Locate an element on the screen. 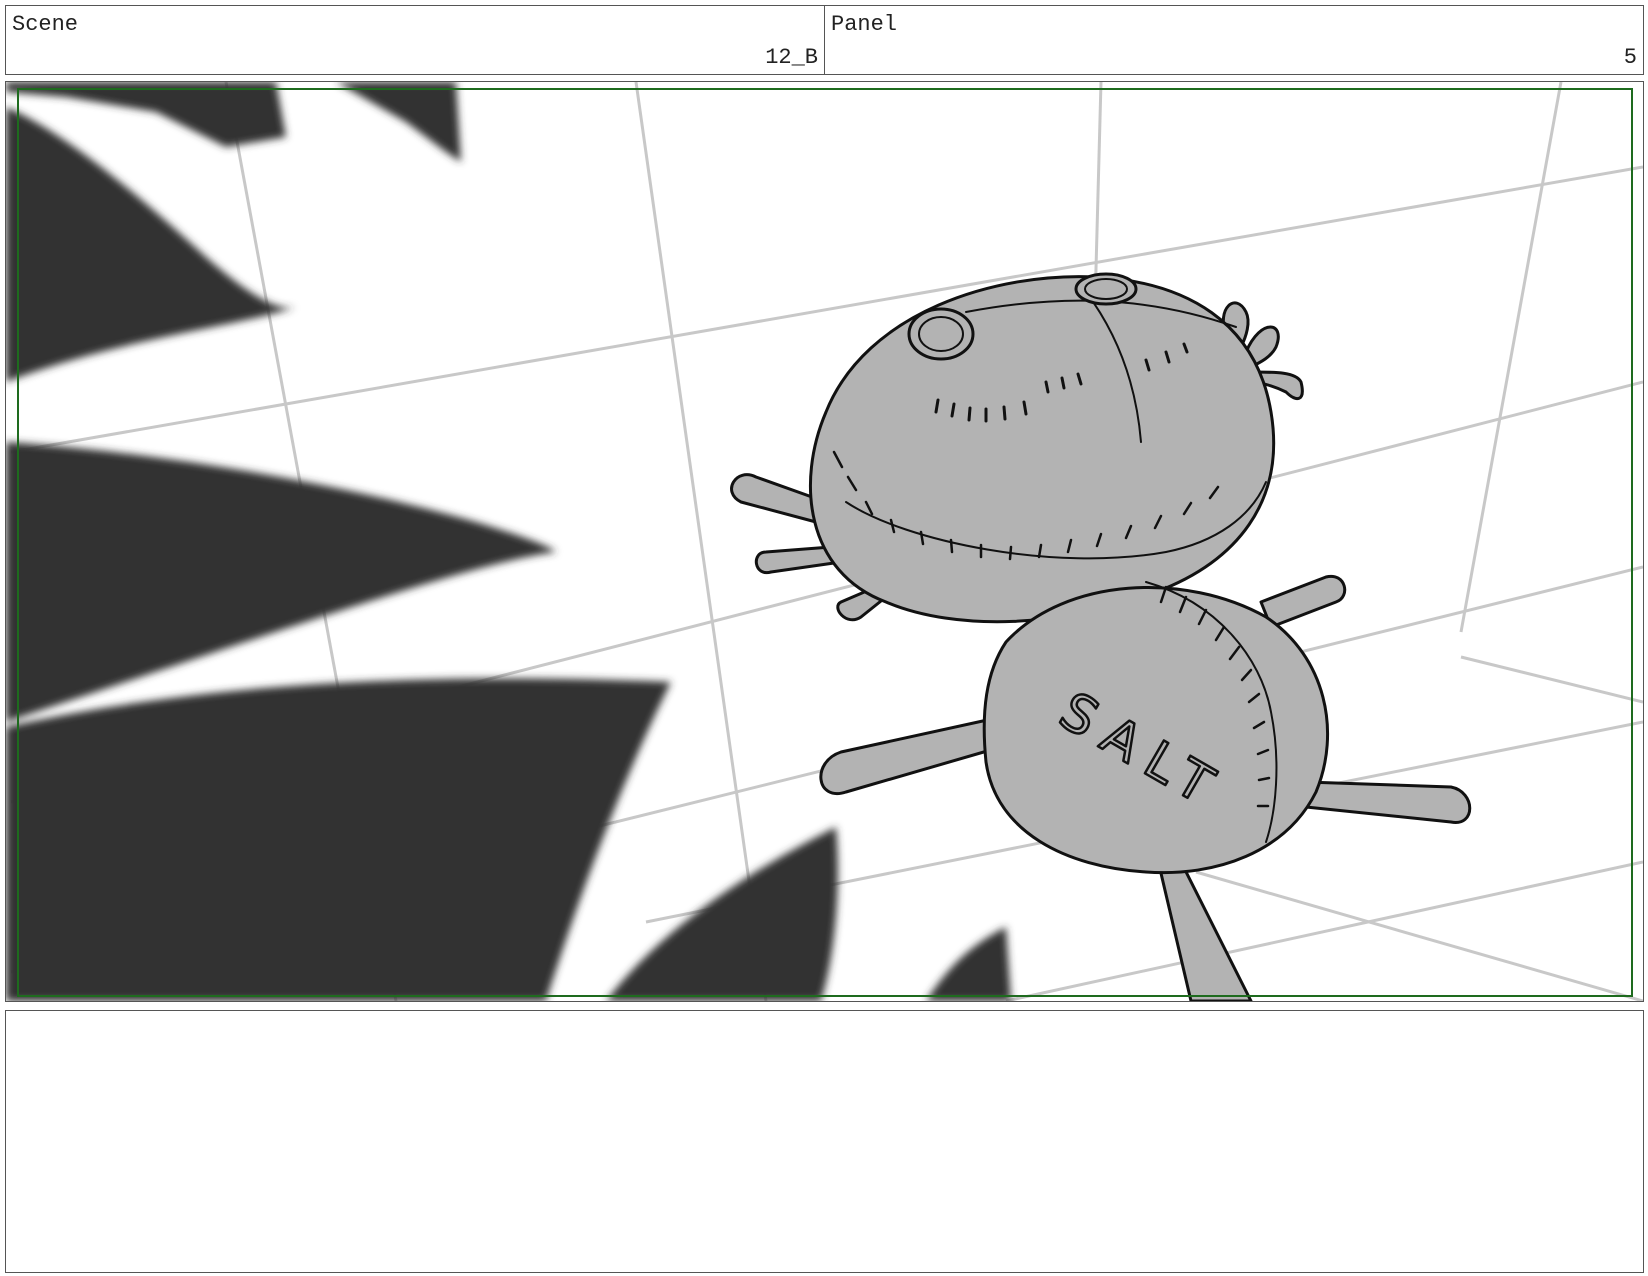 Image resolution: width=1648 pixels, height=1276 pixels. panel-field: Panel 5 is located at coordinates (1234, 40).